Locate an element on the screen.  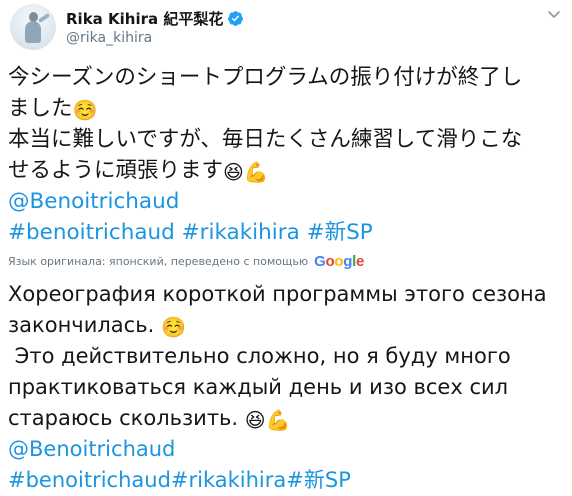
original-line-6: #benoitrichaud #rikakihira #新SP is located at coordinates (286, 232).